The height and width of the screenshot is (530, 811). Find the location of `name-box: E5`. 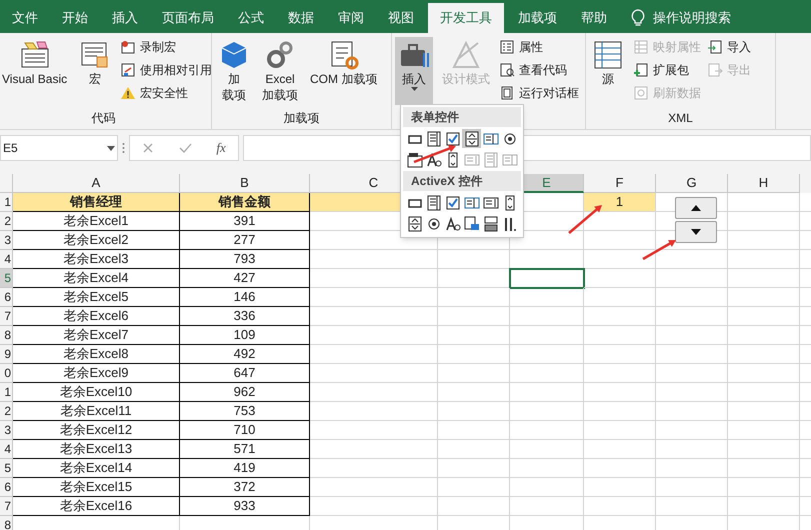

name-box: E5 is located at coordinates (59, 148).